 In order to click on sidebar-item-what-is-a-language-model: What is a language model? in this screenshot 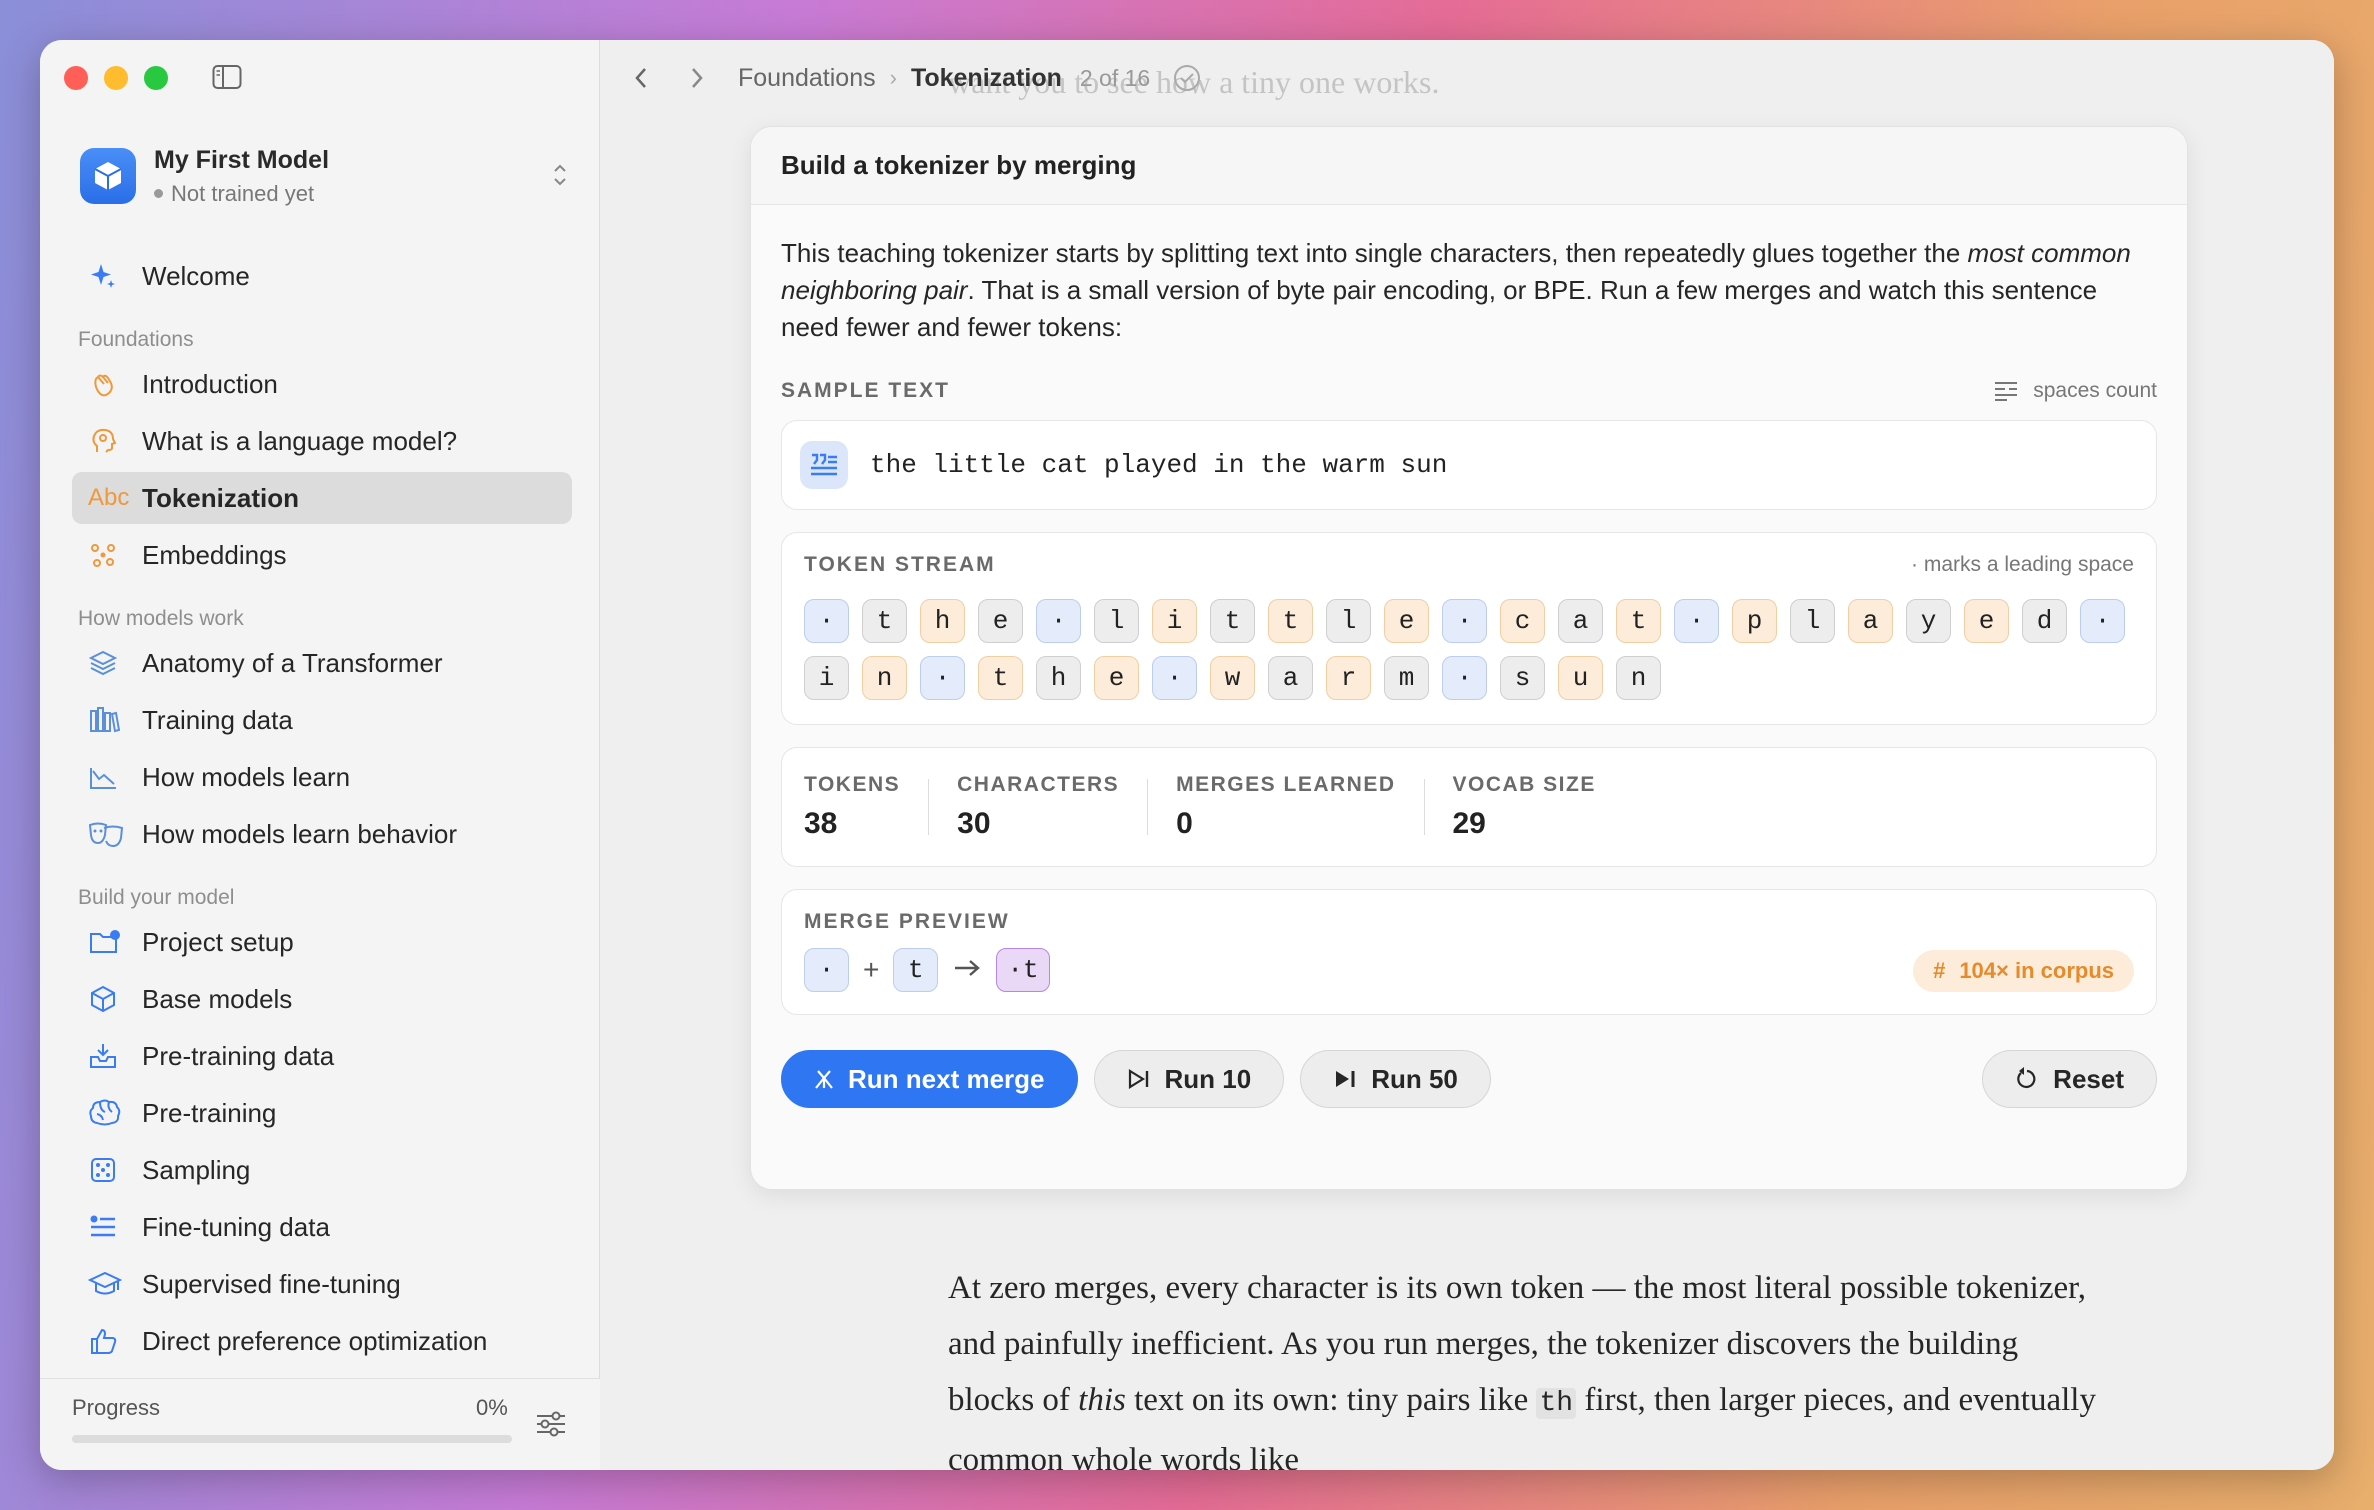, I will do `click(322, 441)`.